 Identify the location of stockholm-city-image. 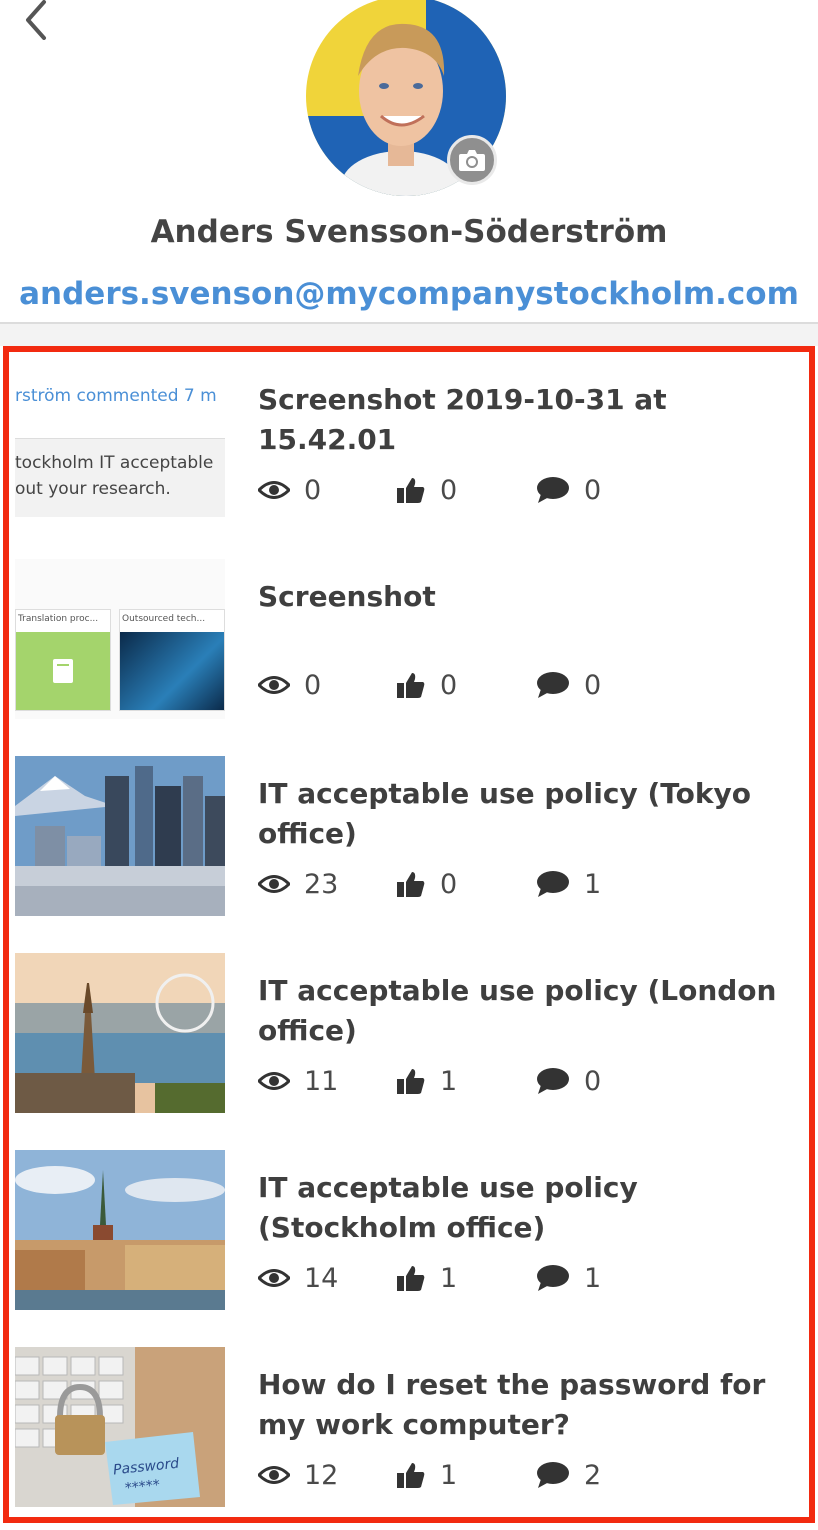
(120, 1230).